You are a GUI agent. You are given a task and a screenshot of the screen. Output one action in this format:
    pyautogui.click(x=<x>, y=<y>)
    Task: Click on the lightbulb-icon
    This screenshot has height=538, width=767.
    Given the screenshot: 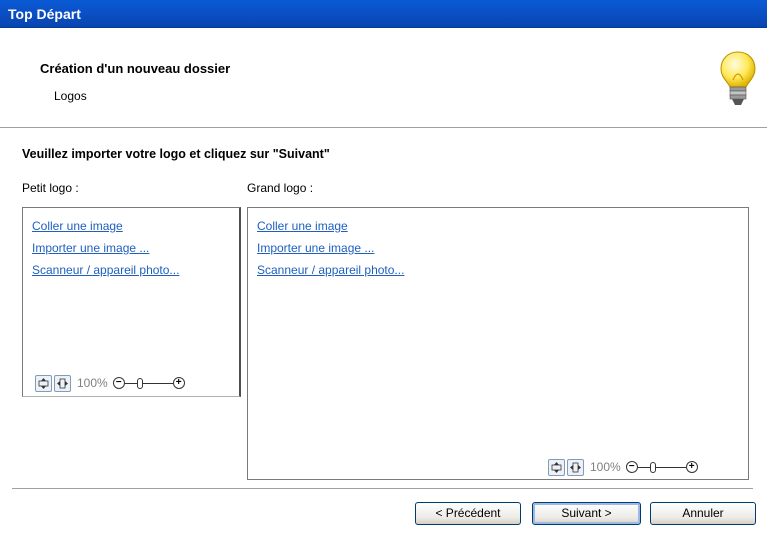 What is the action you would take?
    pyautogui.click(x=738, y=78)
    